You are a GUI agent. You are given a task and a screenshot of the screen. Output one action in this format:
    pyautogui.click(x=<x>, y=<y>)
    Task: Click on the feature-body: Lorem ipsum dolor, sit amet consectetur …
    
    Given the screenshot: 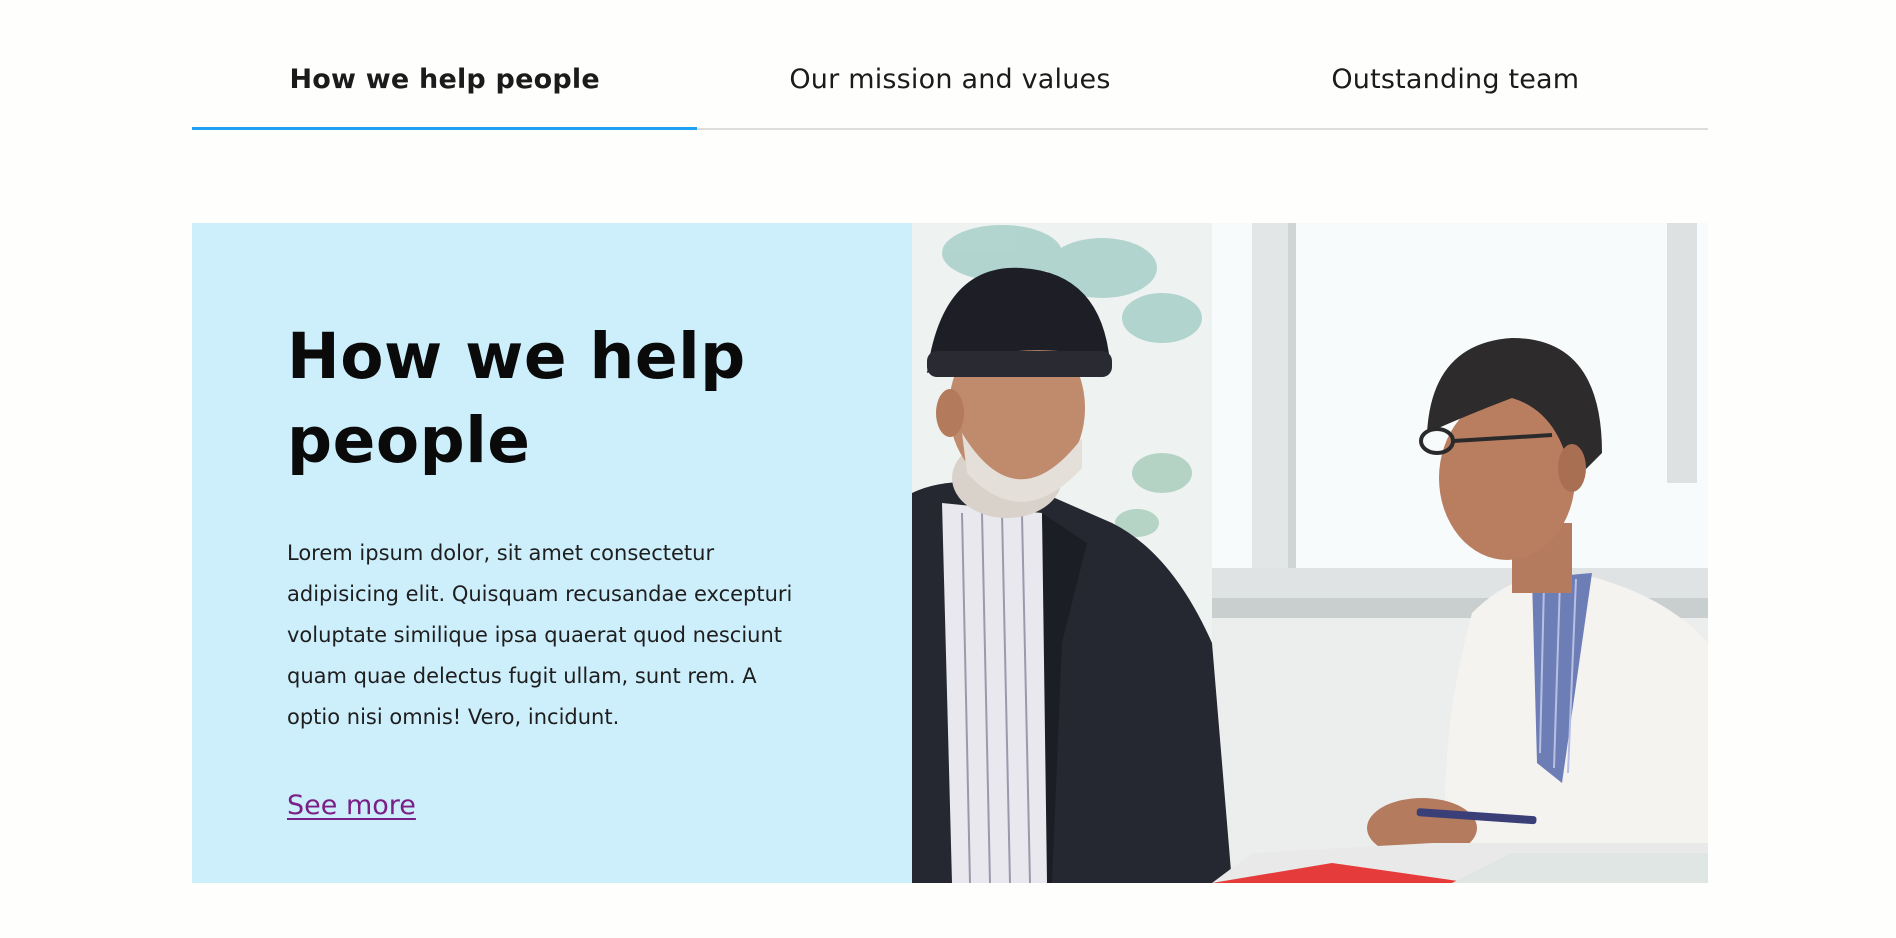 What is the action you would take?
    pyautogui.click(x=540, y=635)
    